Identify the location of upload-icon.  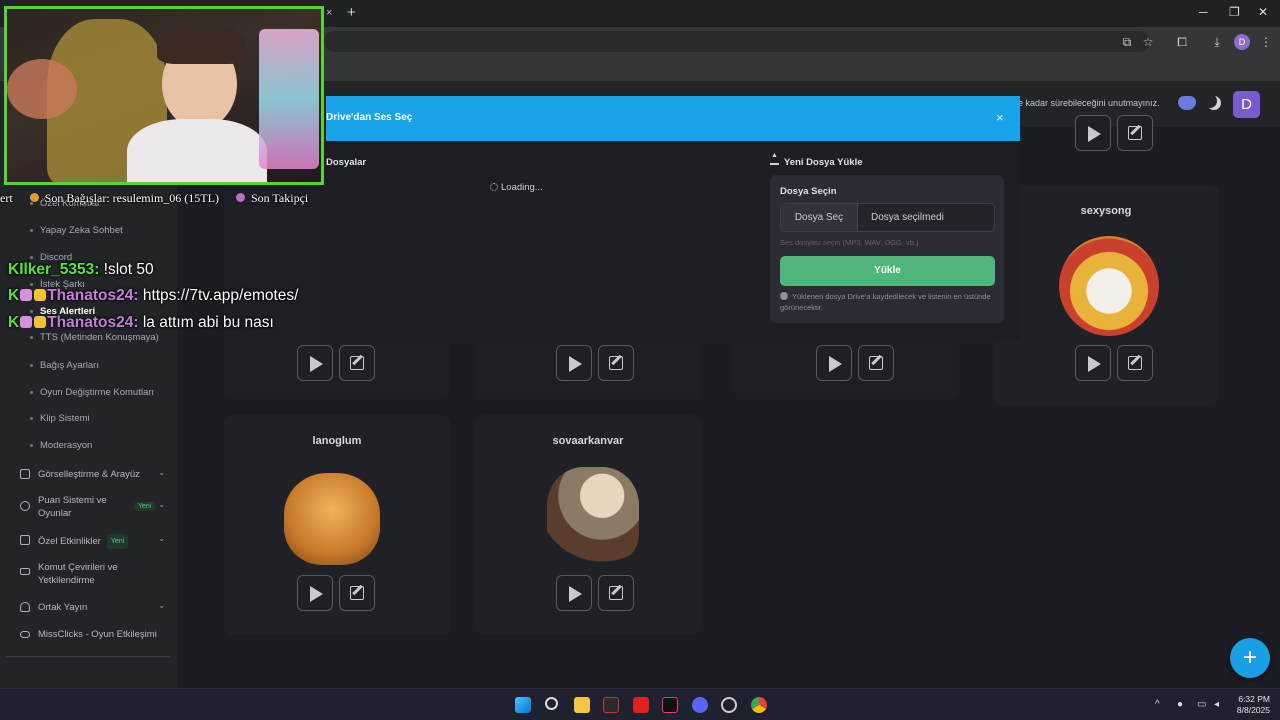
(774, 158).